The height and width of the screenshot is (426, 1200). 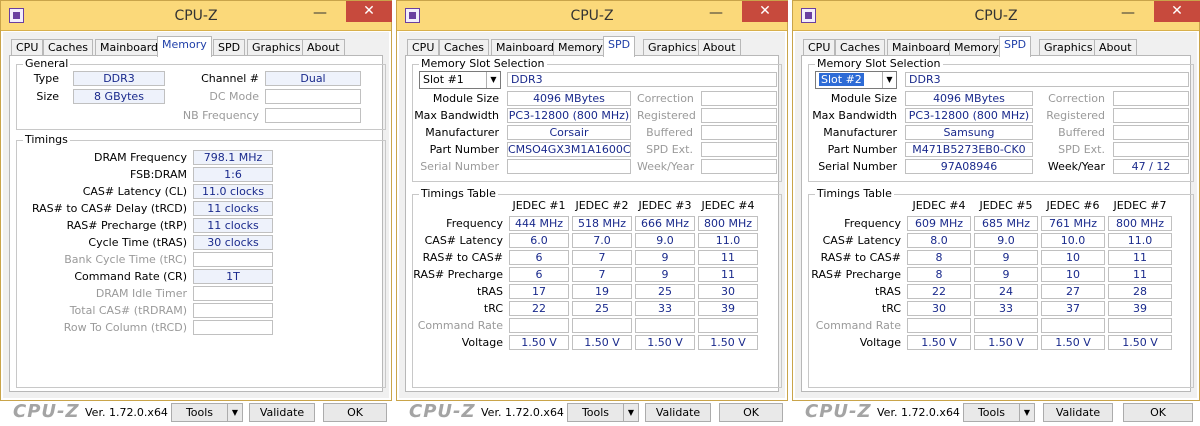 I want to click on dc-mode-value, so click(x=313, y=96).